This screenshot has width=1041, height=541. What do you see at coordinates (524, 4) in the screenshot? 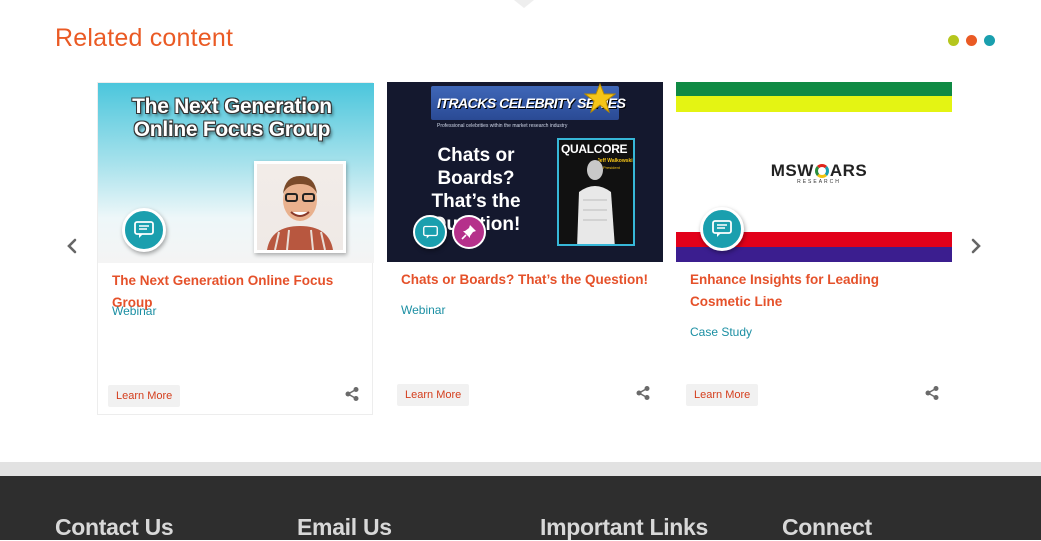
I see `header-pointer` at bounding box center [524, 4].